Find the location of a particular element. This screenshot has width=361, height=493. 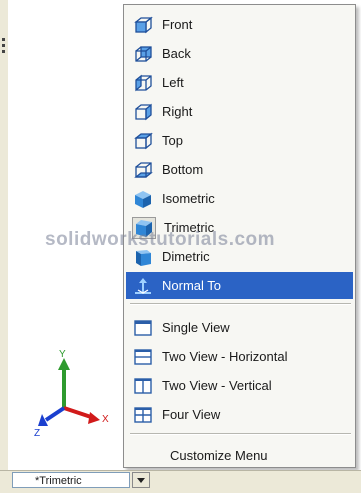

menu-item-label: Two View - Vertical is located at coordinates (217, 385).